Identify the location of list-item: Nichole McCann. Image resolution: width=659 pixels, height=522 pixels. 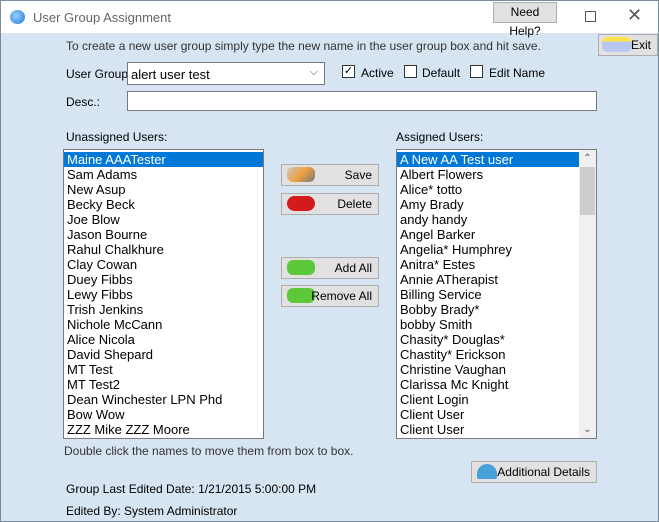
(163, 324).